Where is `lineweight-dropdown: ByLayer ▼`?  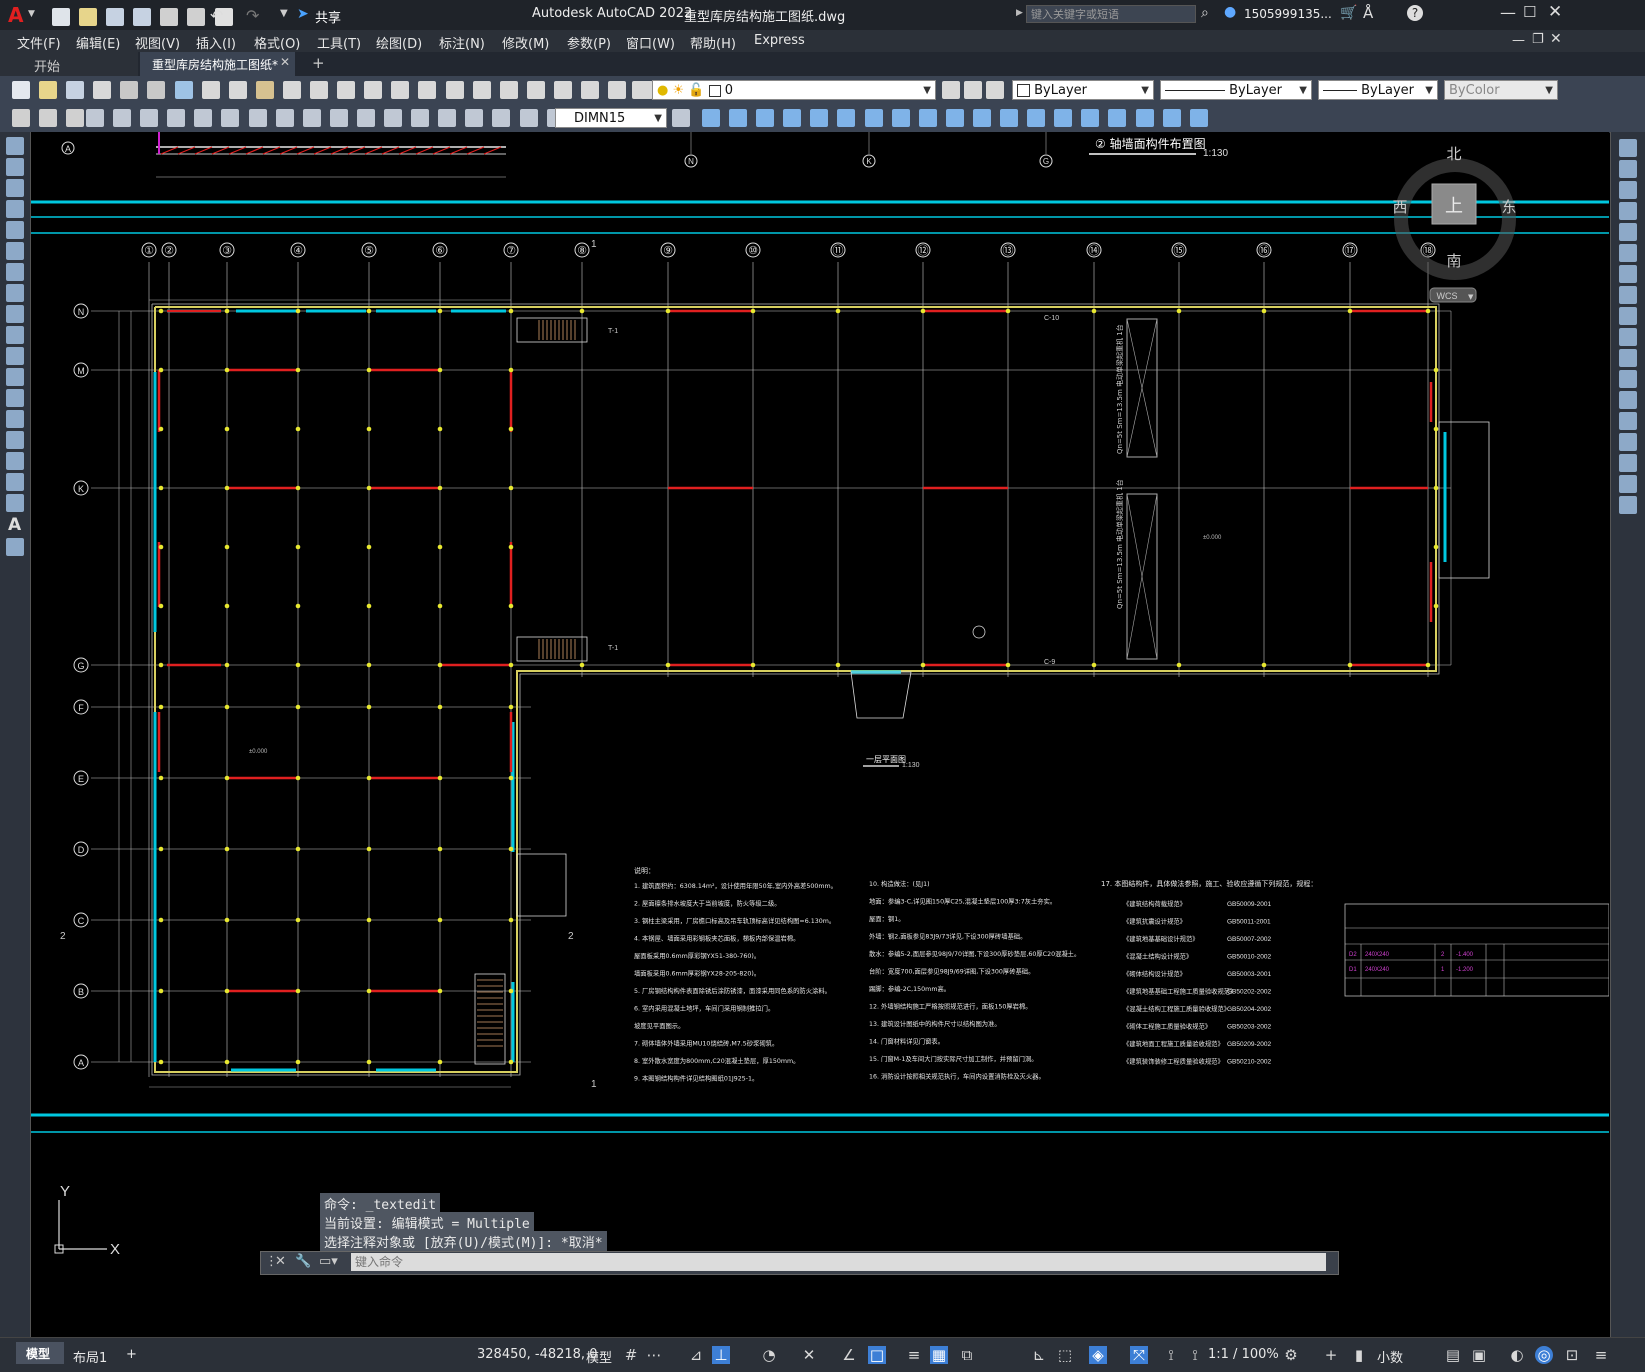
lineweight-dropdown: ByLayer ▼ is located at coordinates (1378, 90).